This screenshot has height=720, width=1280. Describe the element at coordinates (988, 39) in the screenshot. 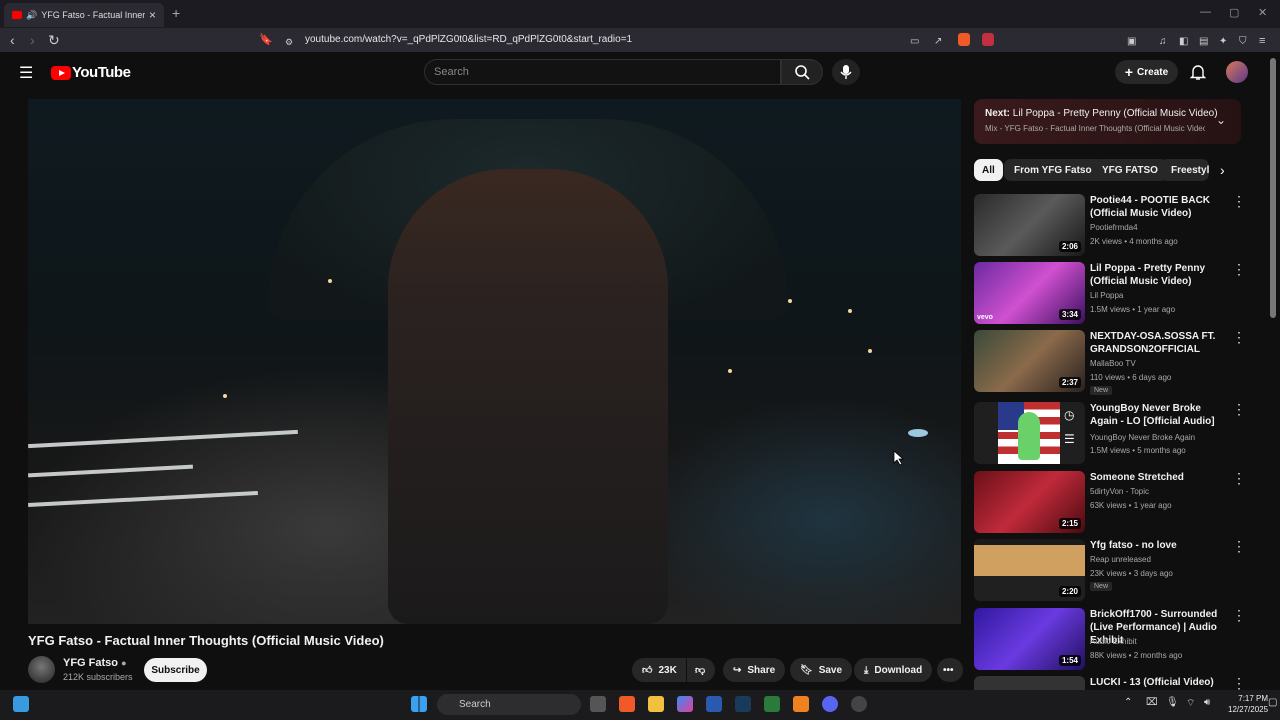

I see `rewards-icon` at that location.